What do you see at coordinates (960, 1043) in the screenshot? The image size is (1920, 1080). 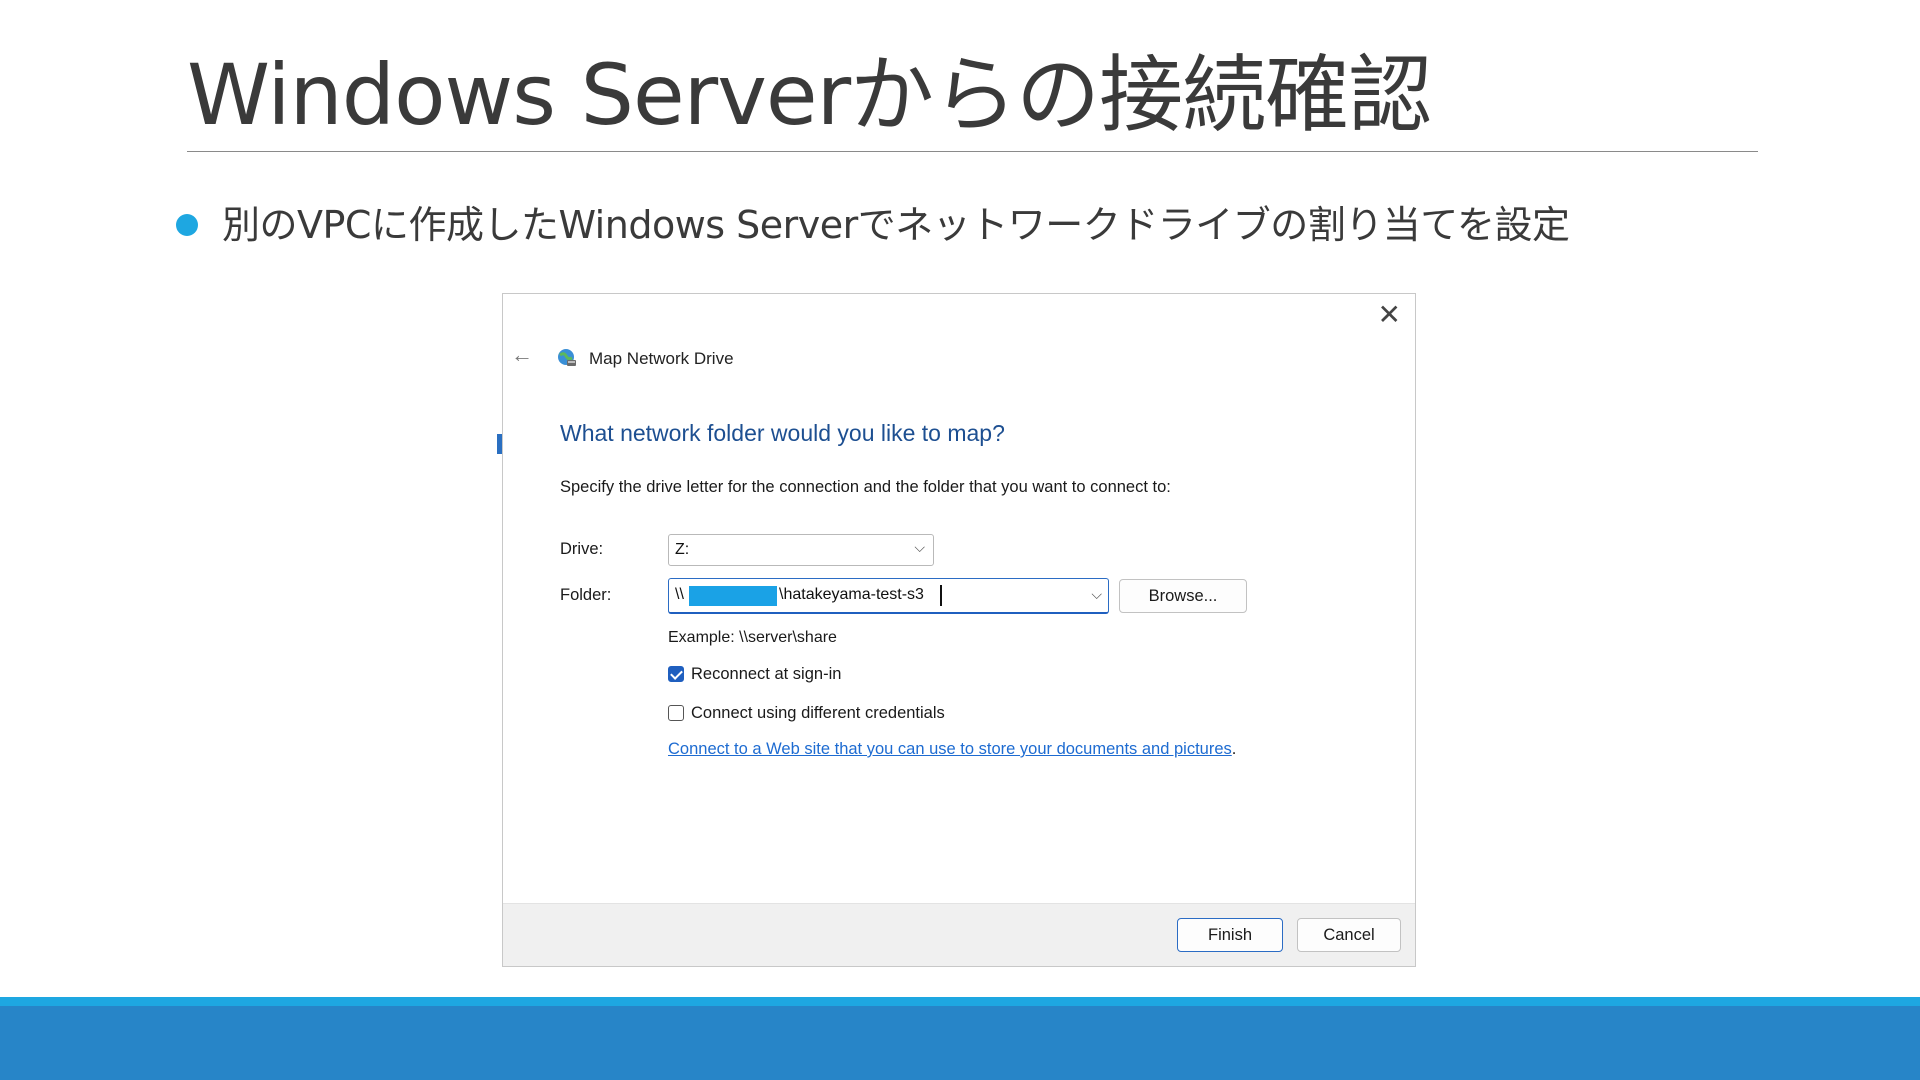 I see `footer-band` at bounding box center [960, 1043].